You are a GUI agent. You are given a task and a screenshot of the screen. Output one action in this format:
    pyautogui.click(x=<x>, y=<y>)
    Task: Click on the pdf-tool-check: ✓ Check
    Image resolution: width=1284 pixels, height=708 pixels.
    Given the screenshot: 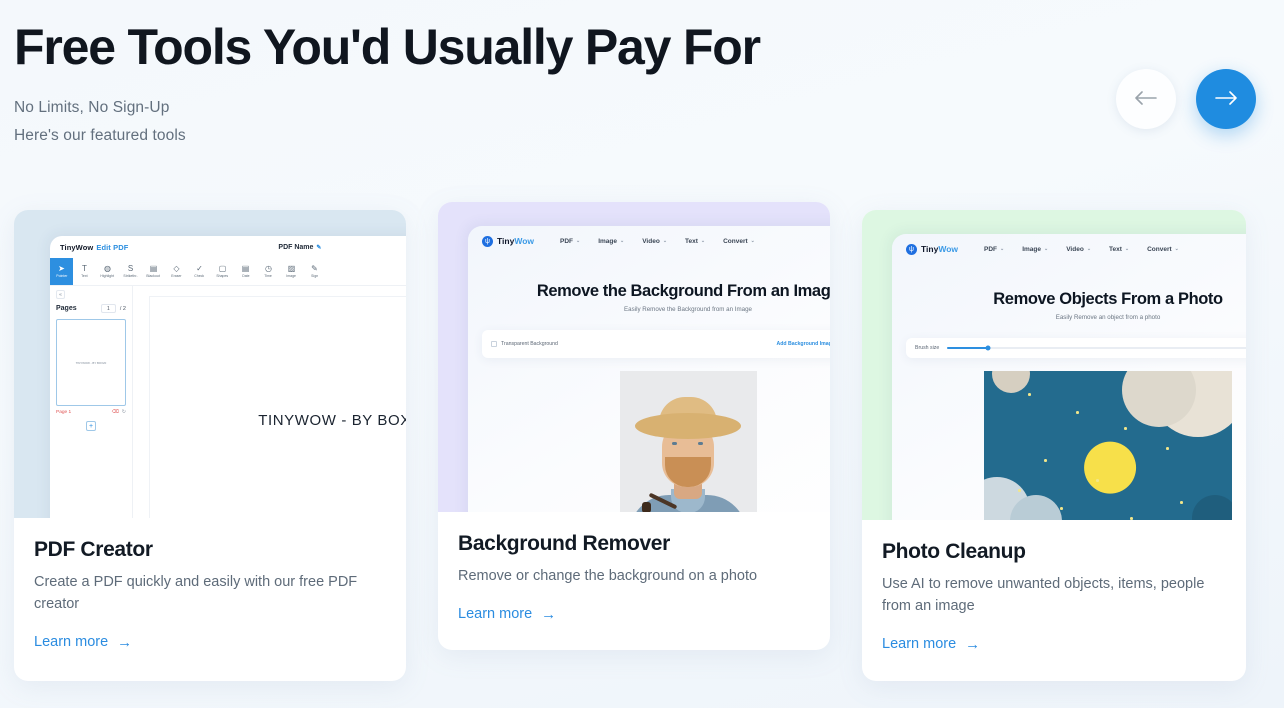 What is the action you would take?
    pyautogui.click(x=199, y=271)
    